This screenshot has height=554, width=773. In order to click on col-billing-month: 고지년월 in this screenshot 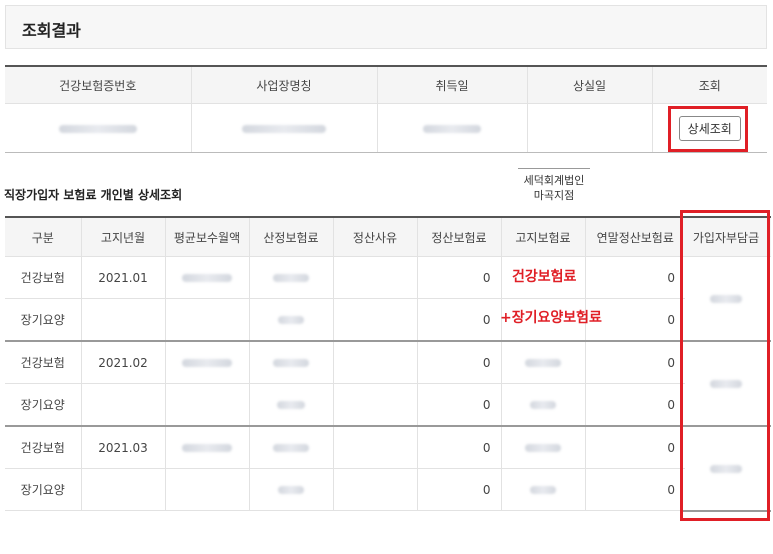, I will do `click(122, 237)`.